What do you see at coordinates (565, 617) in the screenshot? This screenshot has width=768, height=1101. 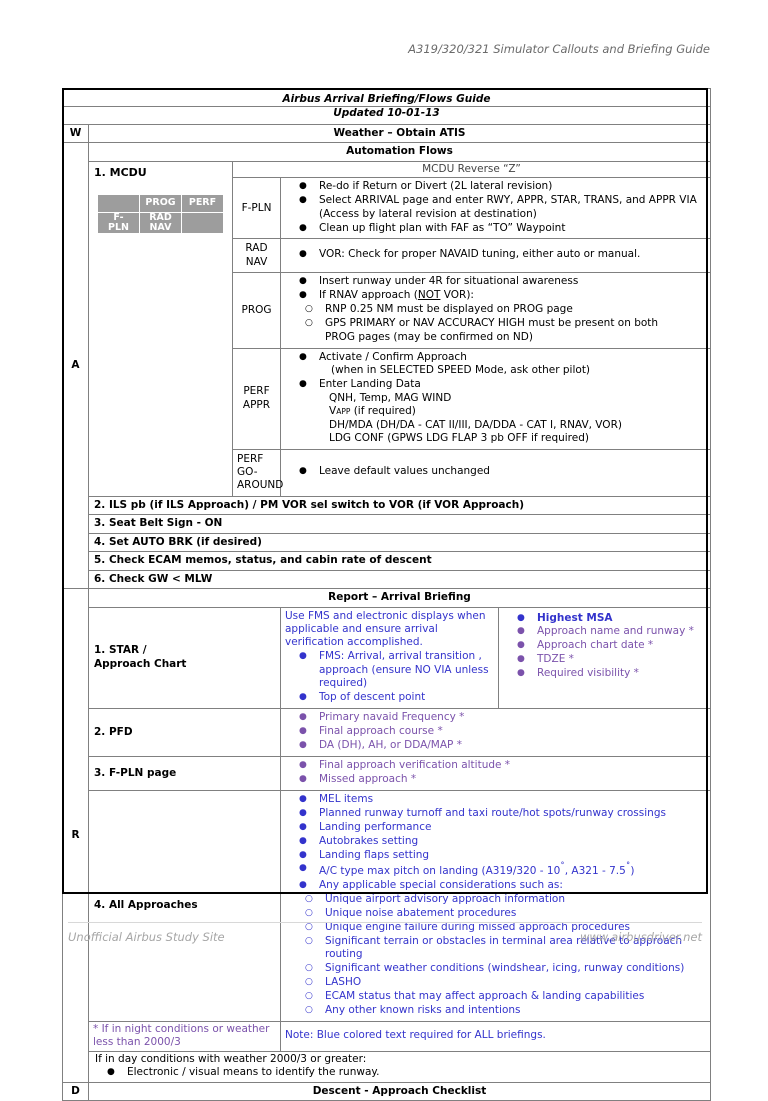 I see `list-item: ● Highest MSA` at bounding box center [565, 617].